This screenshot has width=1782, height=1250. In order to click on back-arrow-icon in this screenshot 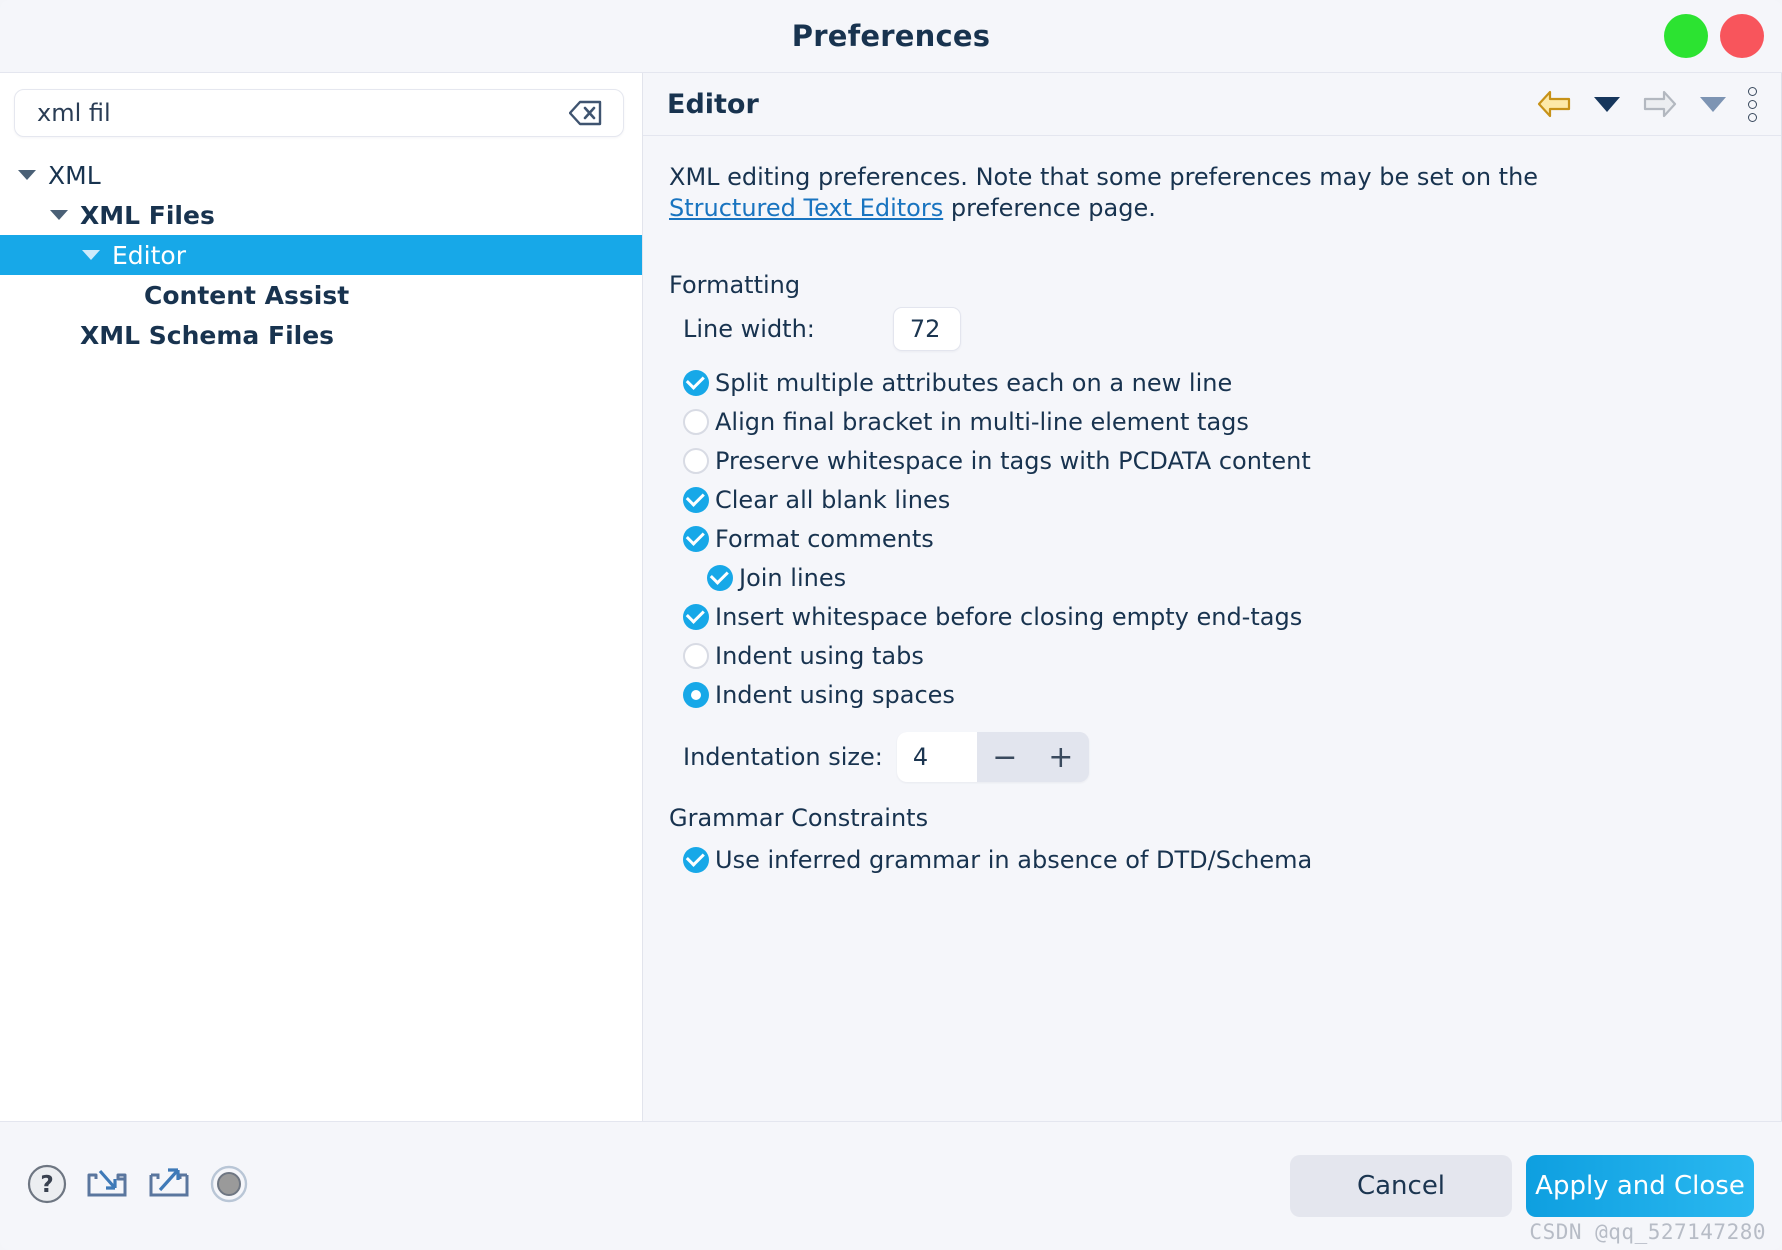, I will do `click(1554, 104)`.